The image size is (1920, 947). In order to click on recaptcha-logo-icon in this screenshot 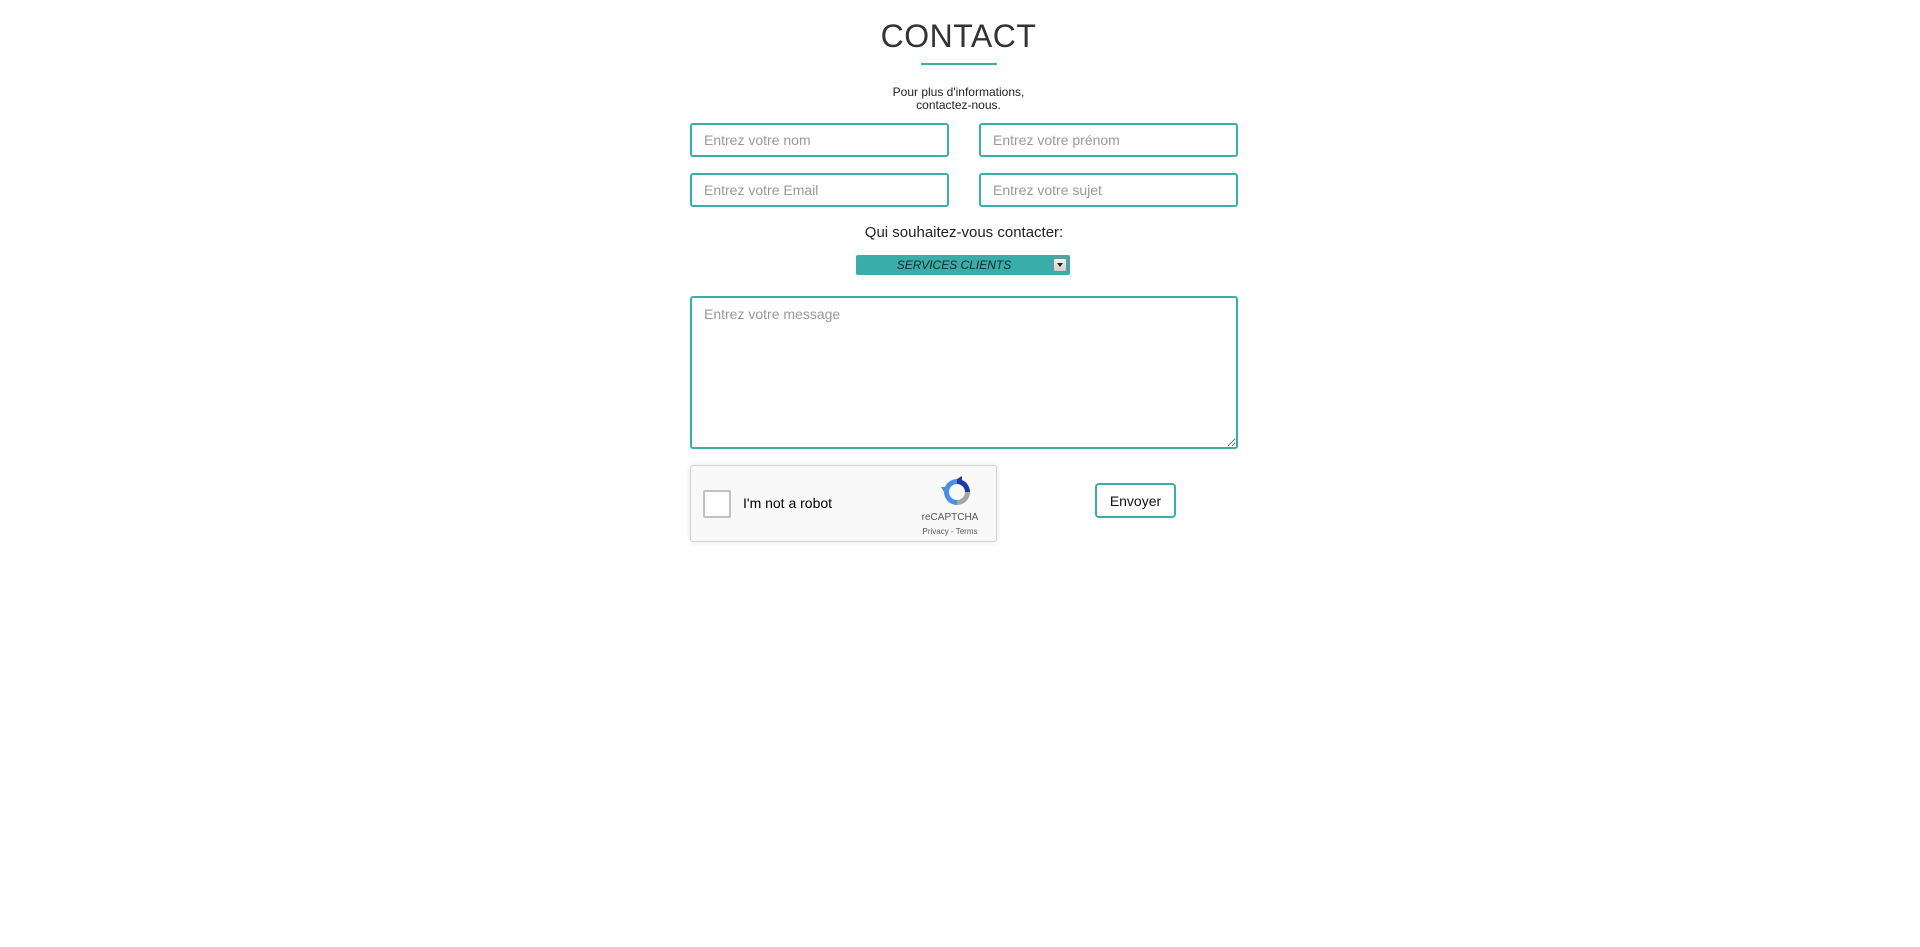, I will do `click(955, 490)`.